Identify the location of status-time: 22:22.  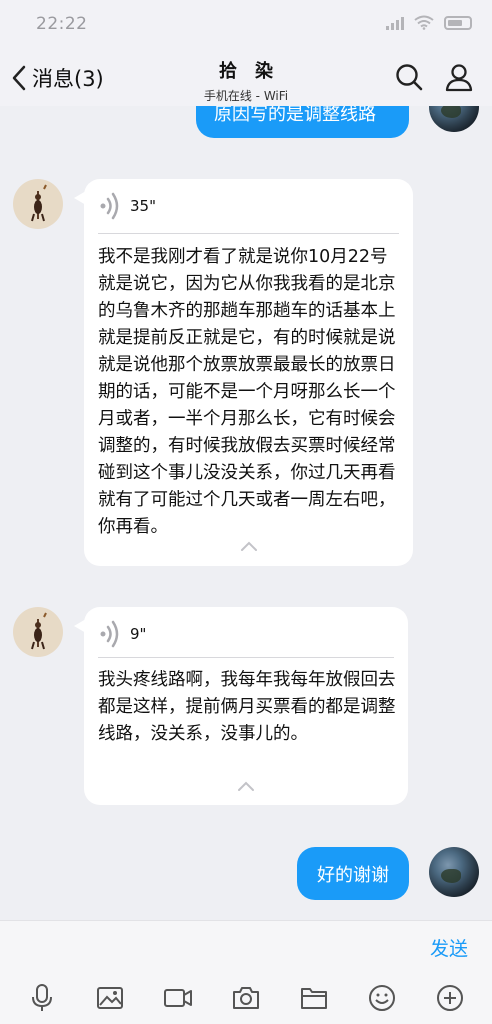
(62, 24).